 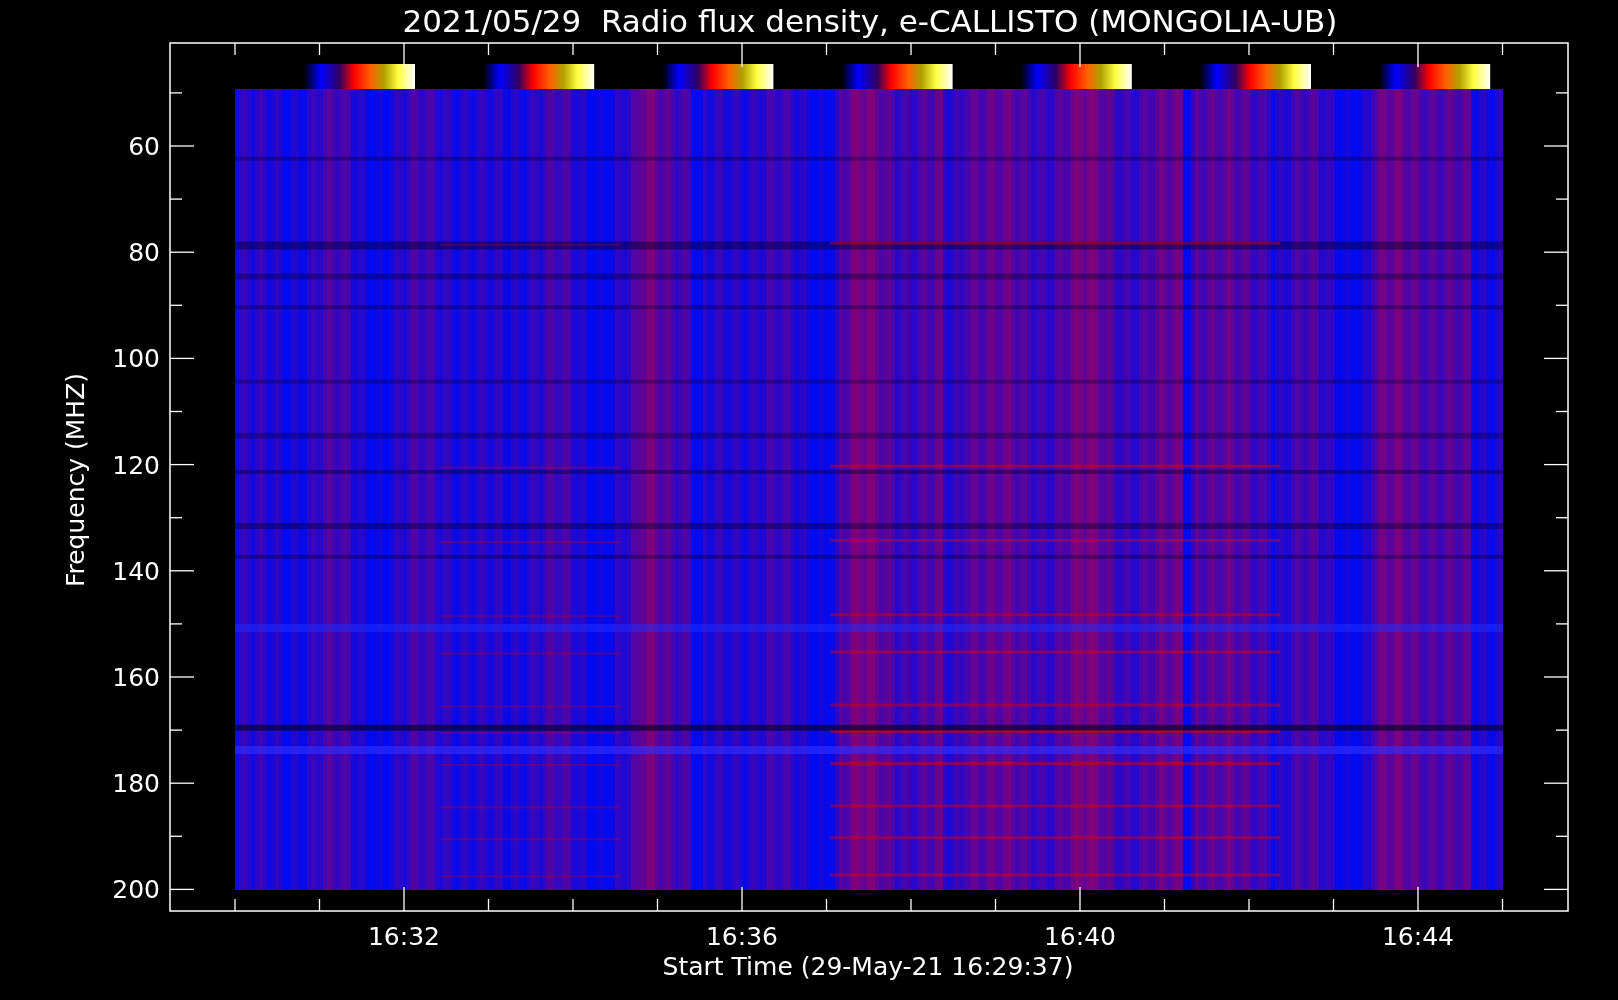 What do you see at coordinates (1080, 936) in the screenshot?
I see `x-tick-label: 16:40` at bounding box center [1080, 936].